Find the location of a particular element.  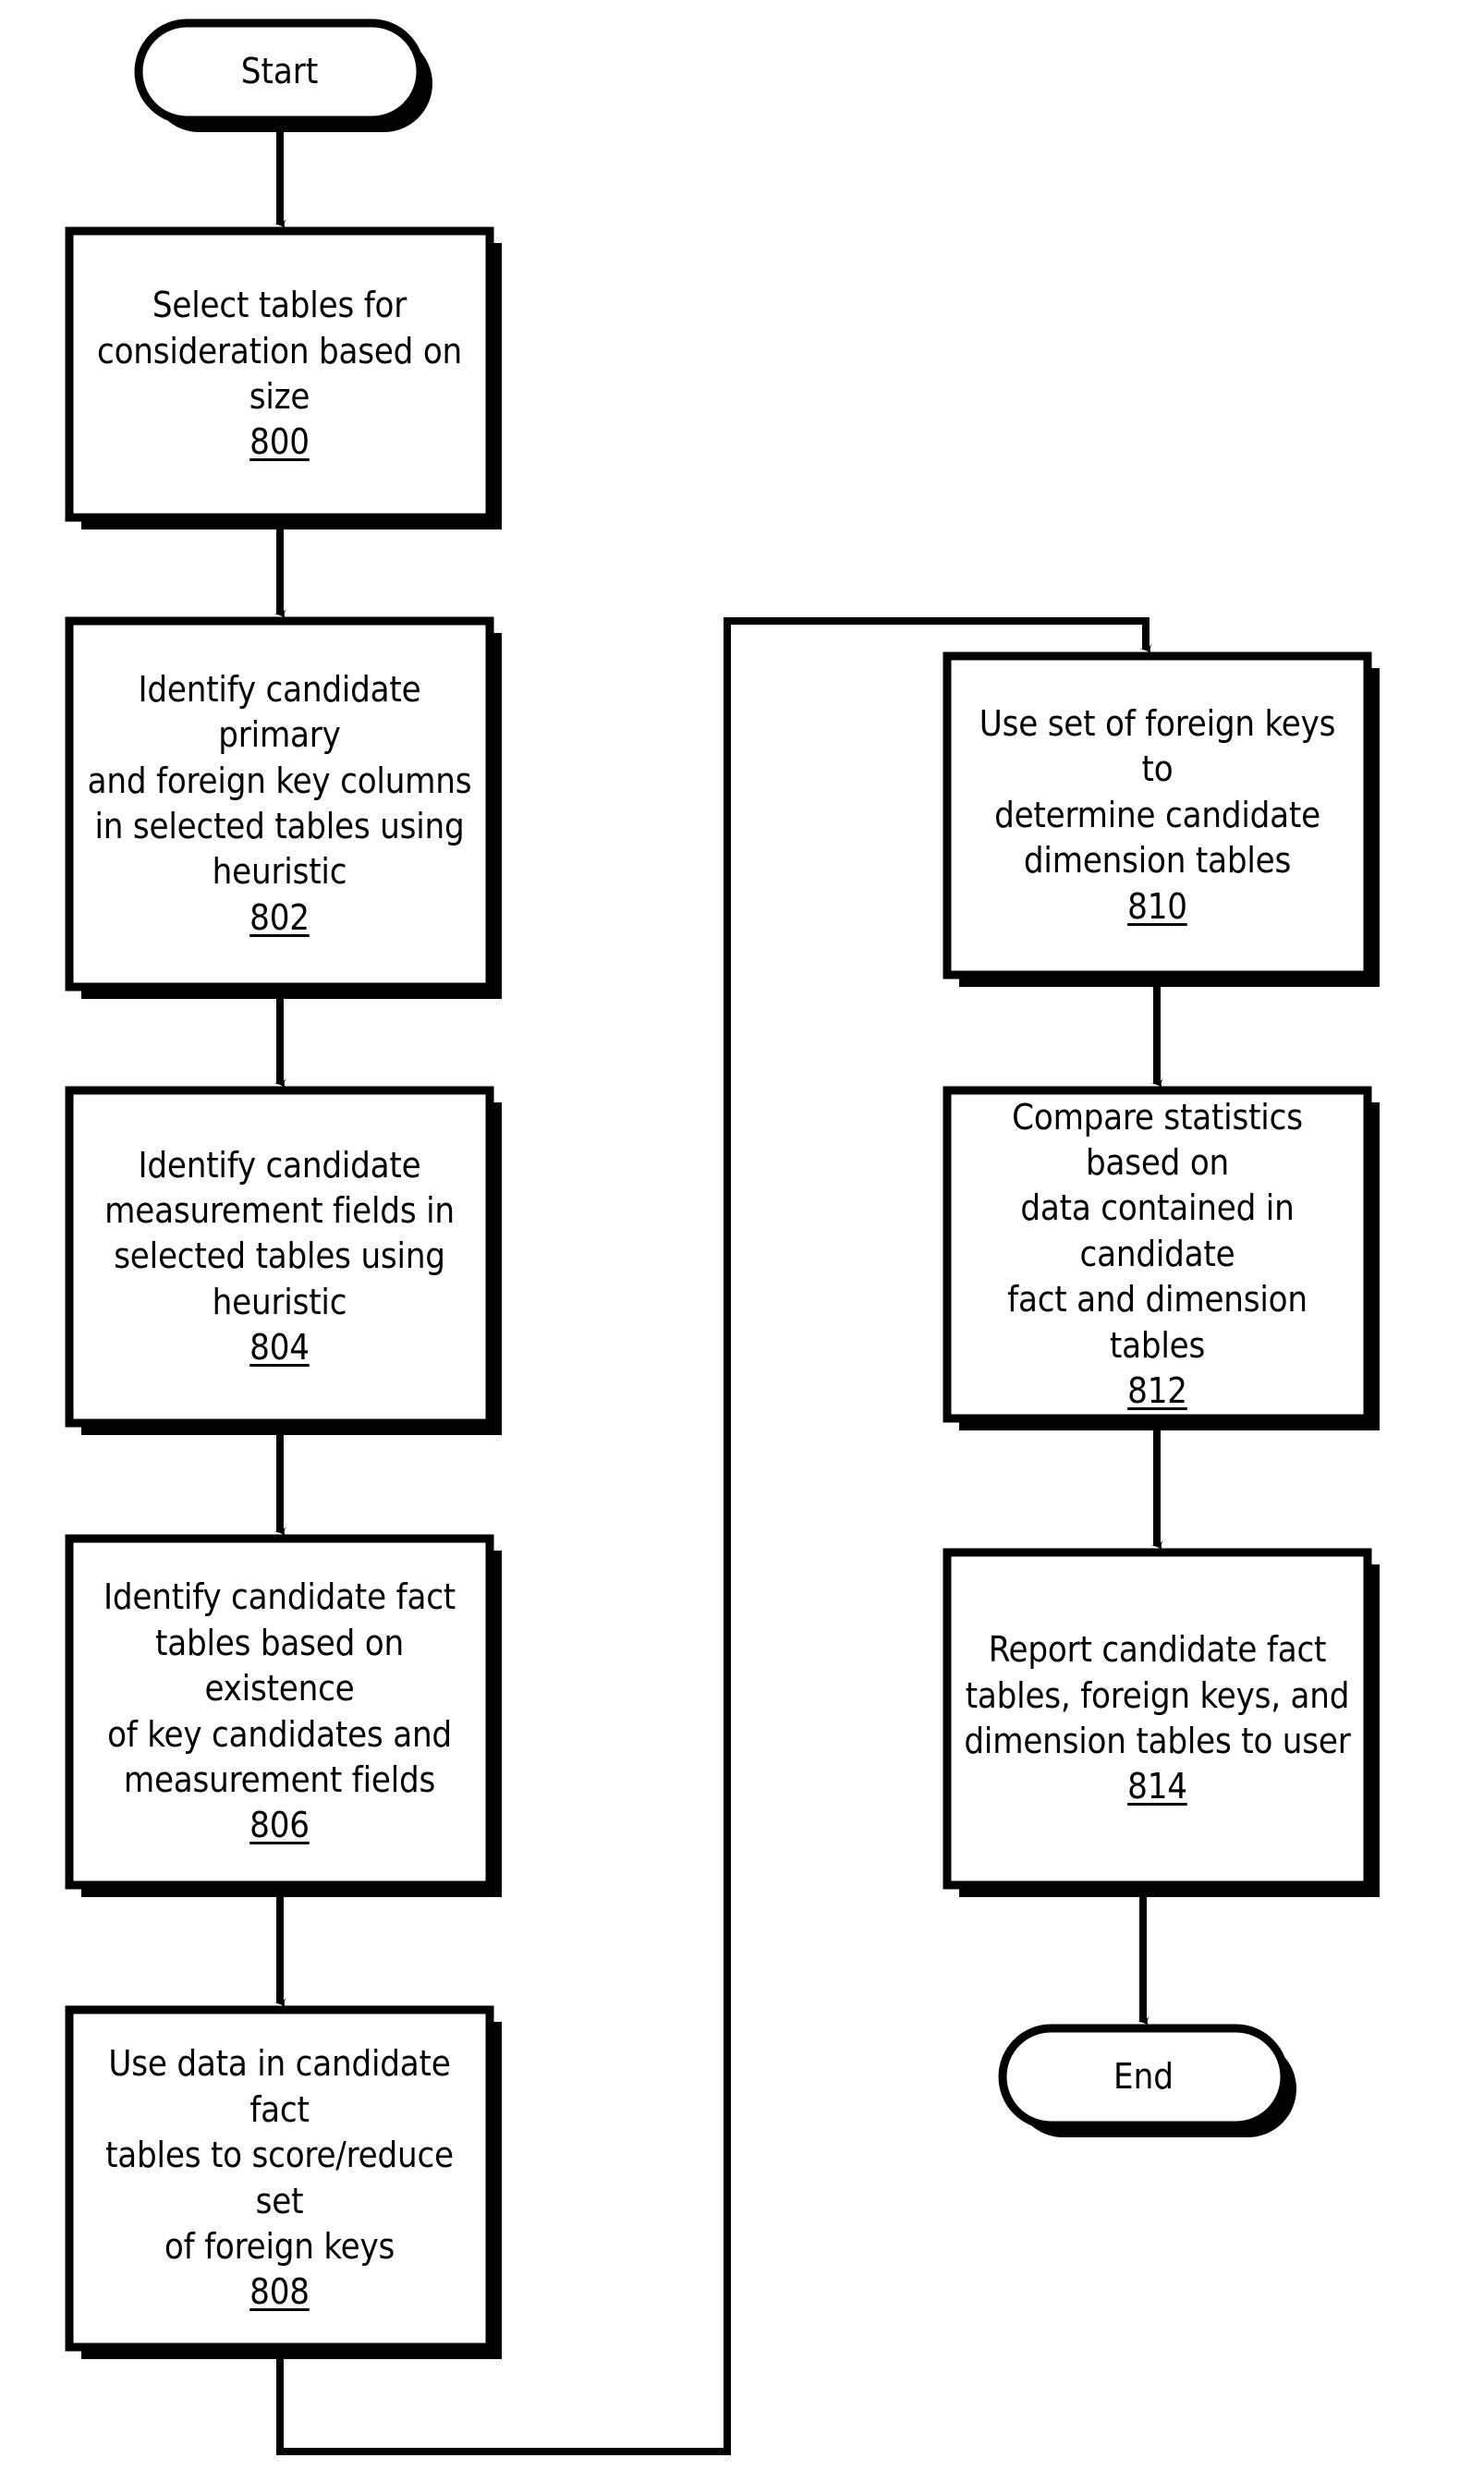

process-boxes-right is located at coordinates (1157, 1270).